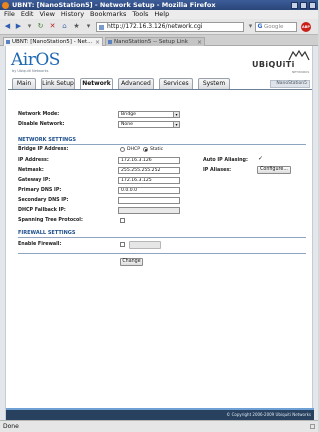 This screenshot has height=432, width=320. What do you see at coordinates (260, 159) in the screenshot?
I see `auto-ip-aliasing-checkbox: ✓` at bounding box center [260, 159].